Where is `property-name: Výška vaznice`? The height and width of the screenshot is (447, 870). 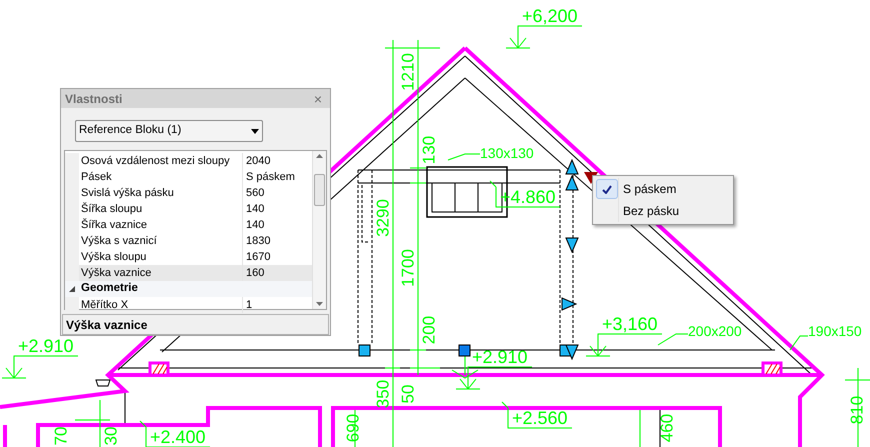 property-name: Výška vaznice is located at coordinates (161, 273).